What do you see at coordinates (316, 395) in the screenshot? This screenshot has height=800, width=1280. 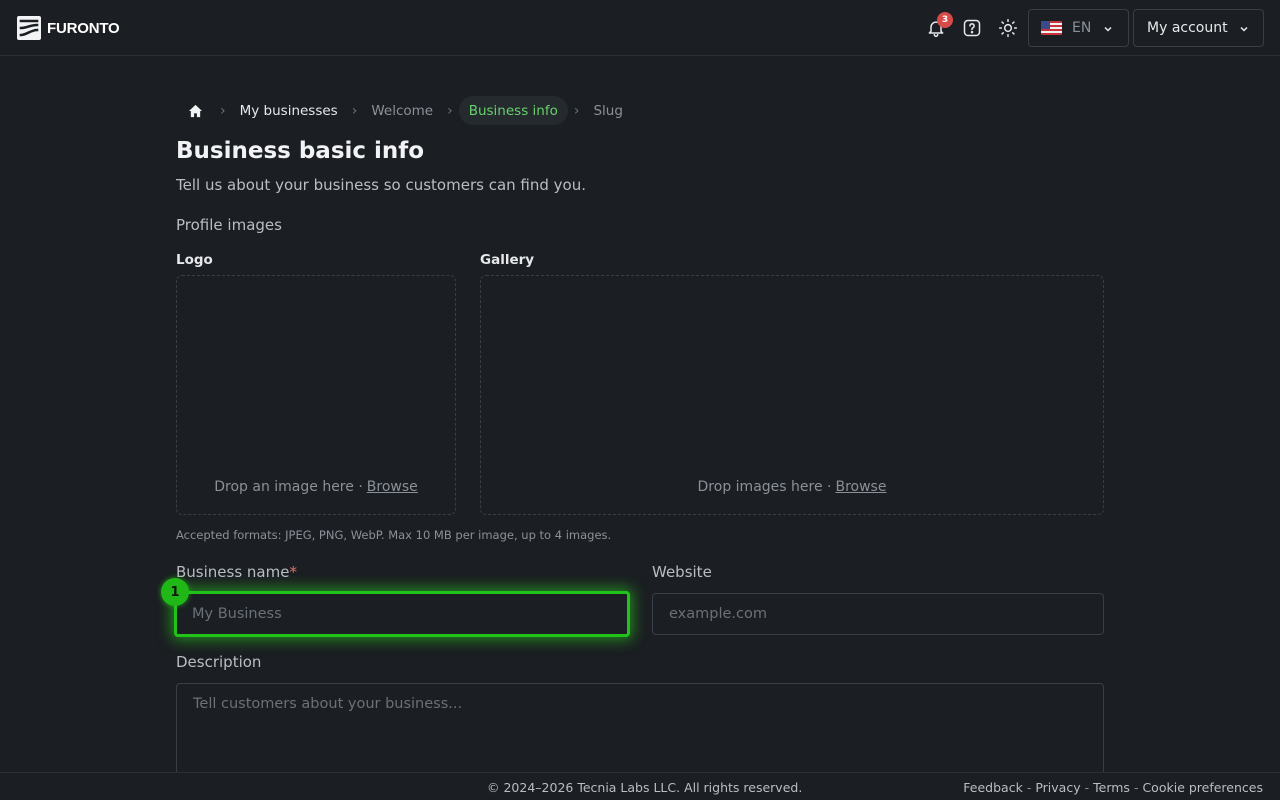 I see `logo-dropzone: Drop an image here · Browse` at bounding box center [316, 395].